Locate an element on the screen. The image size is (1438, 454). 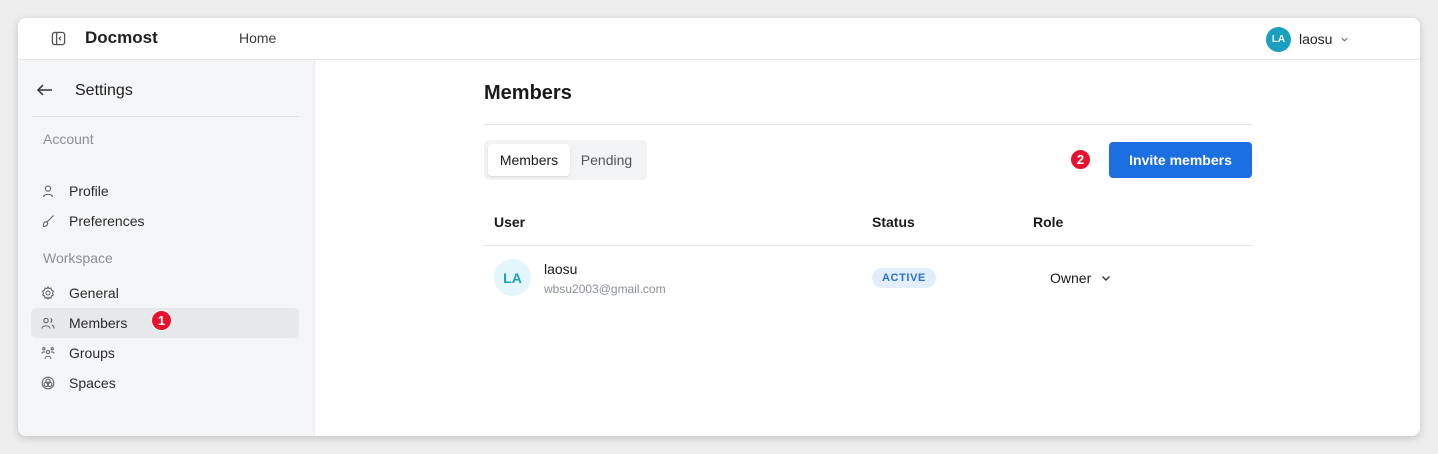
role-value: Owner is located at coordinates (1071, 278).